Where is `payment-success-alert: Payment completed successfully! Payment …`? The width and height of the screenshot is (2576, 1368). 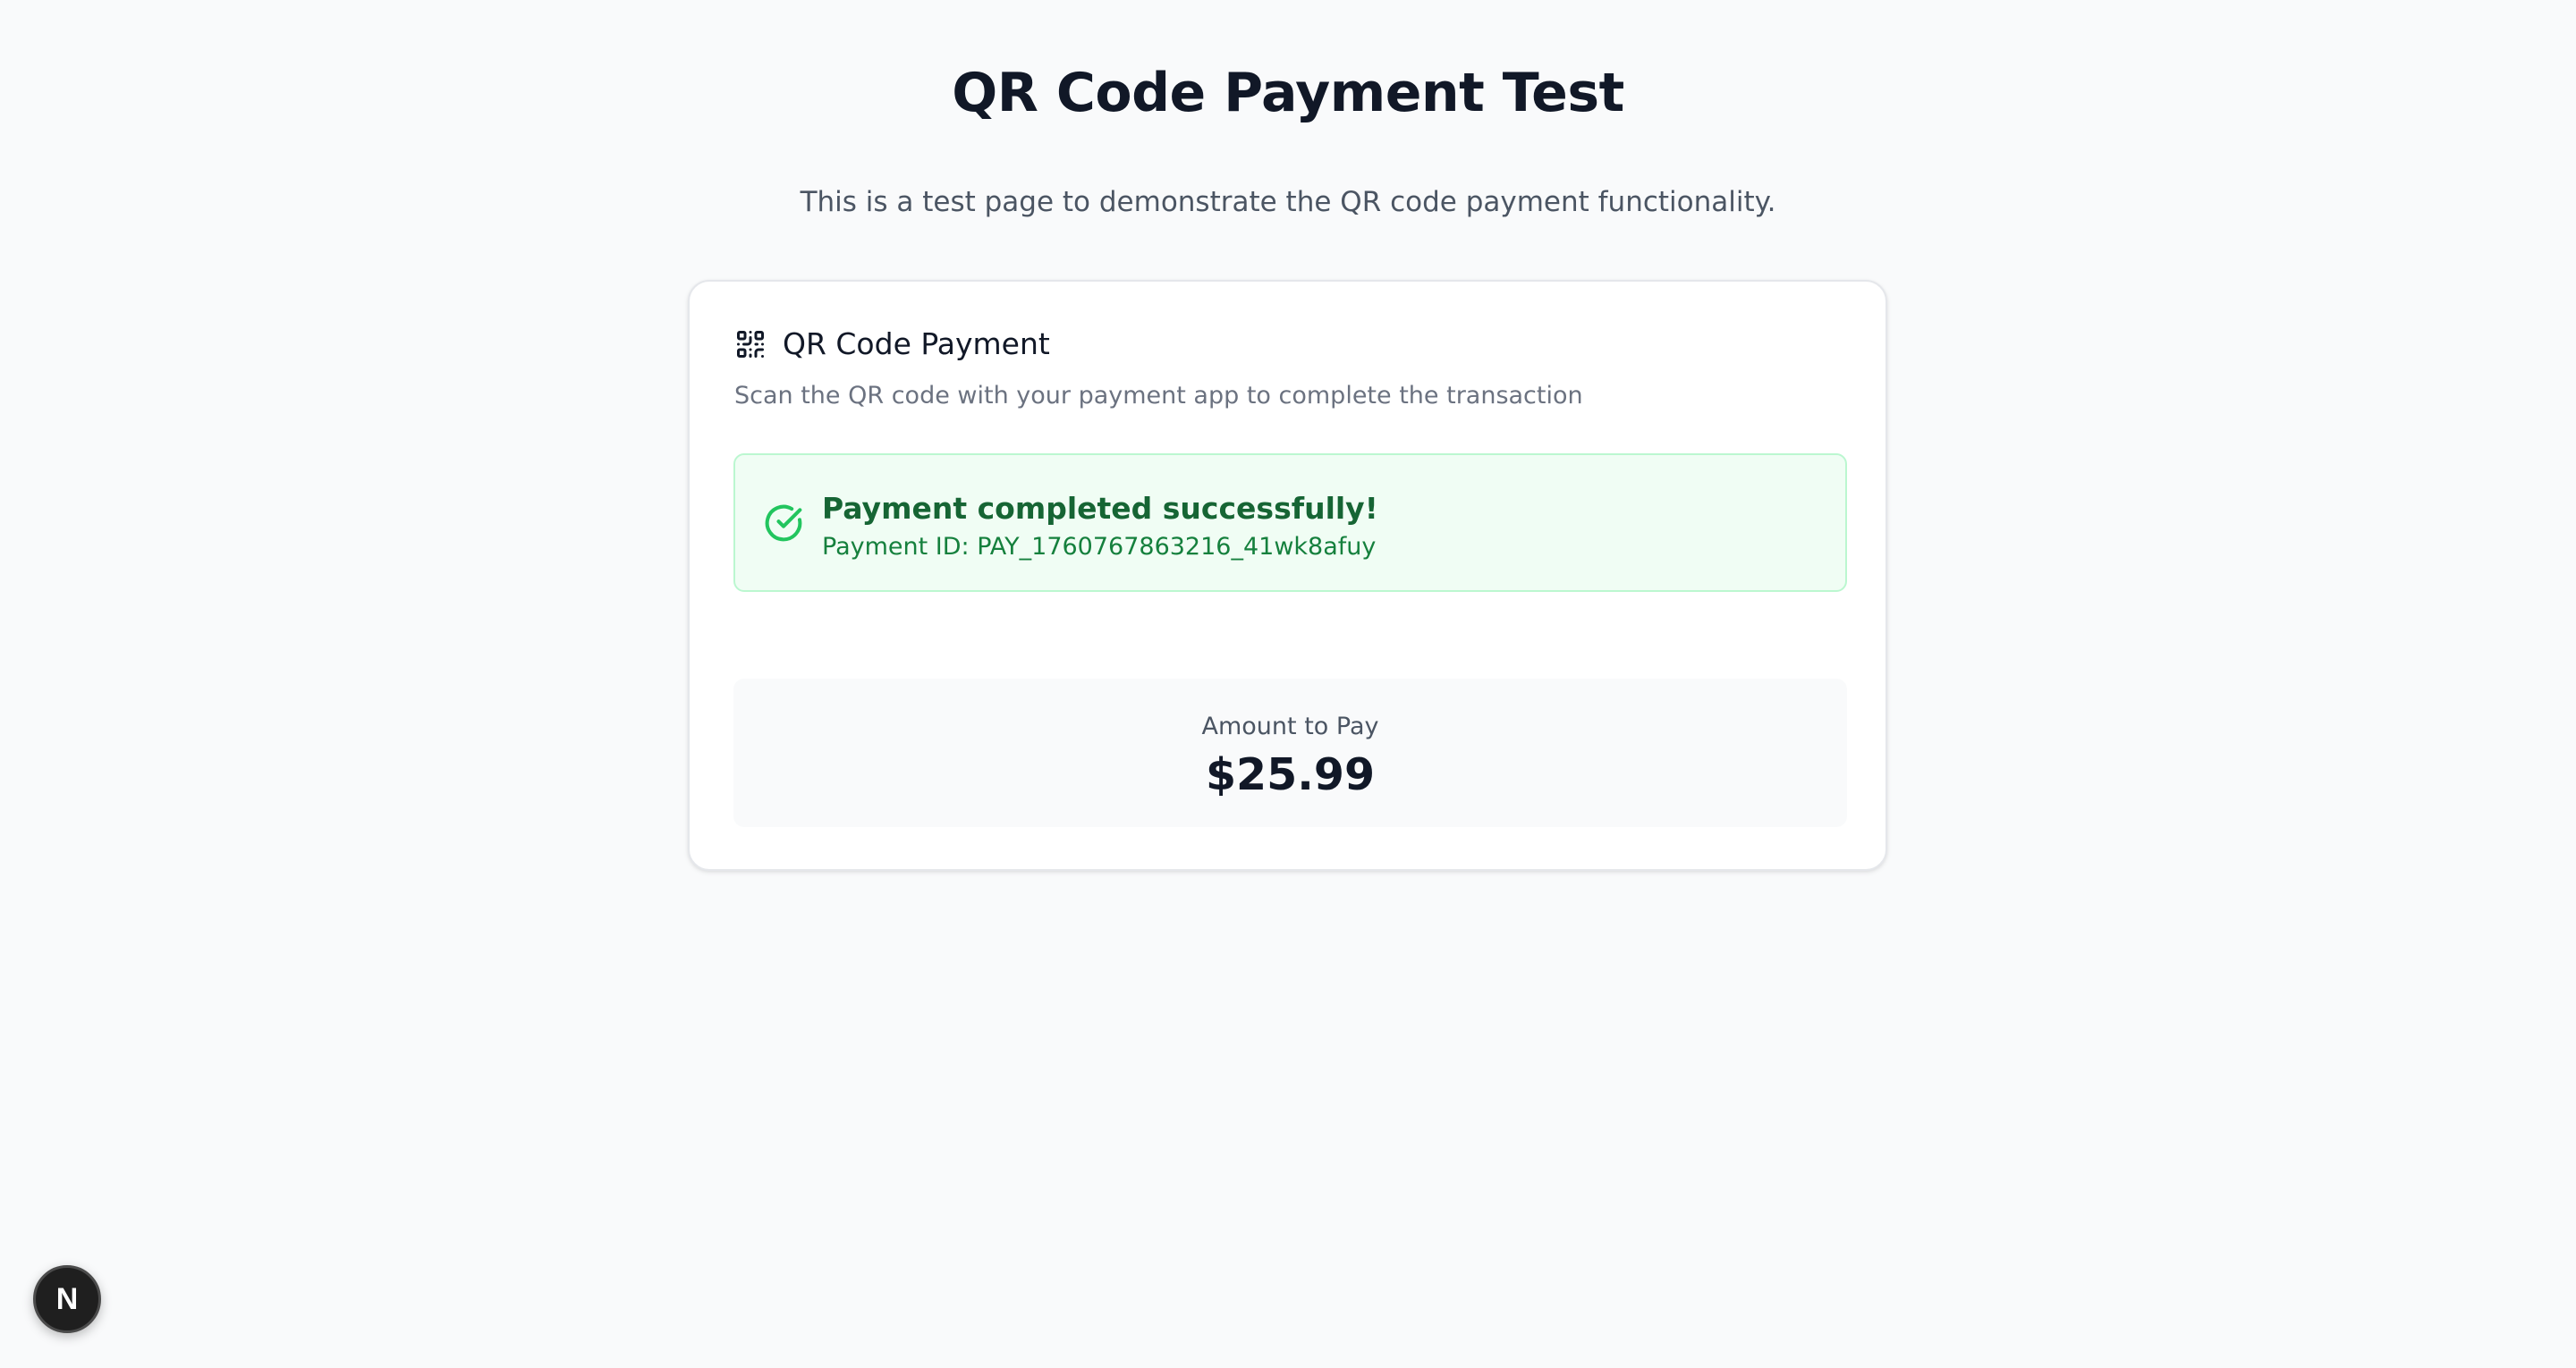 payment-success-alert: Payment completed successfully! Payment … is located at coordinates (1290, 522).